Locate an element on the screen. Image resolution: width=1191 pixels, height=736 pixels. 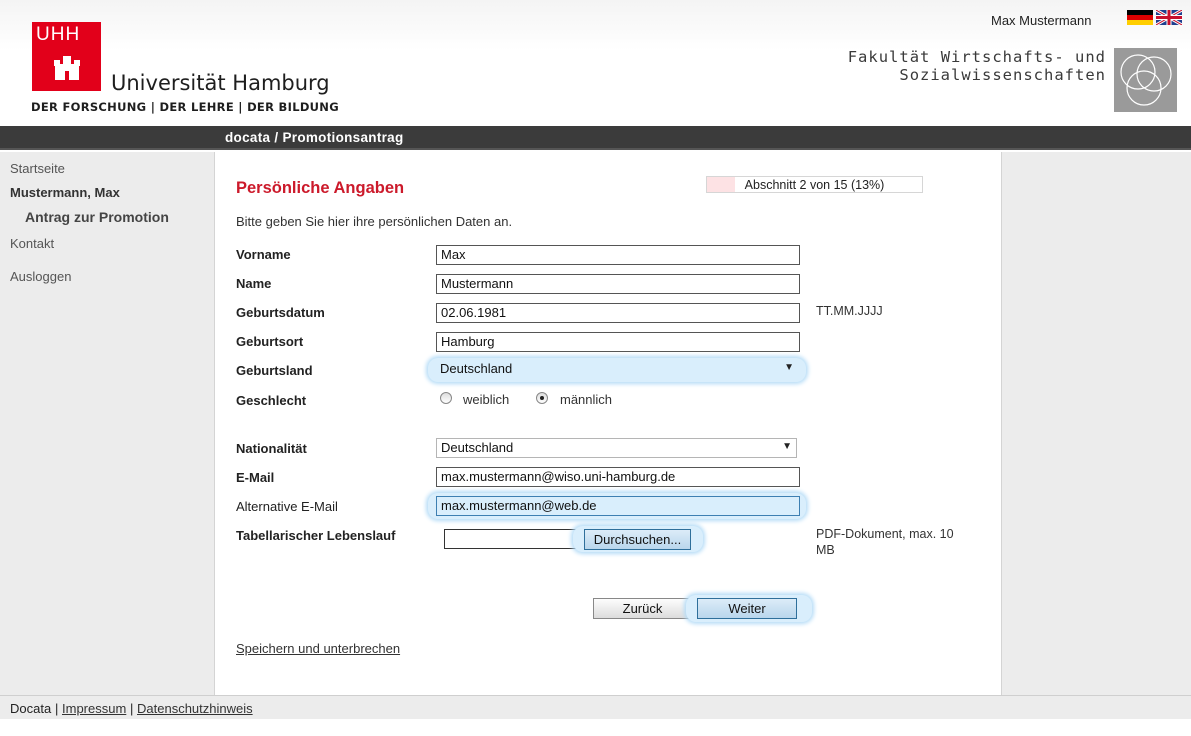
geburtsort-input: Hamburg is located at coordinates (618, 342).